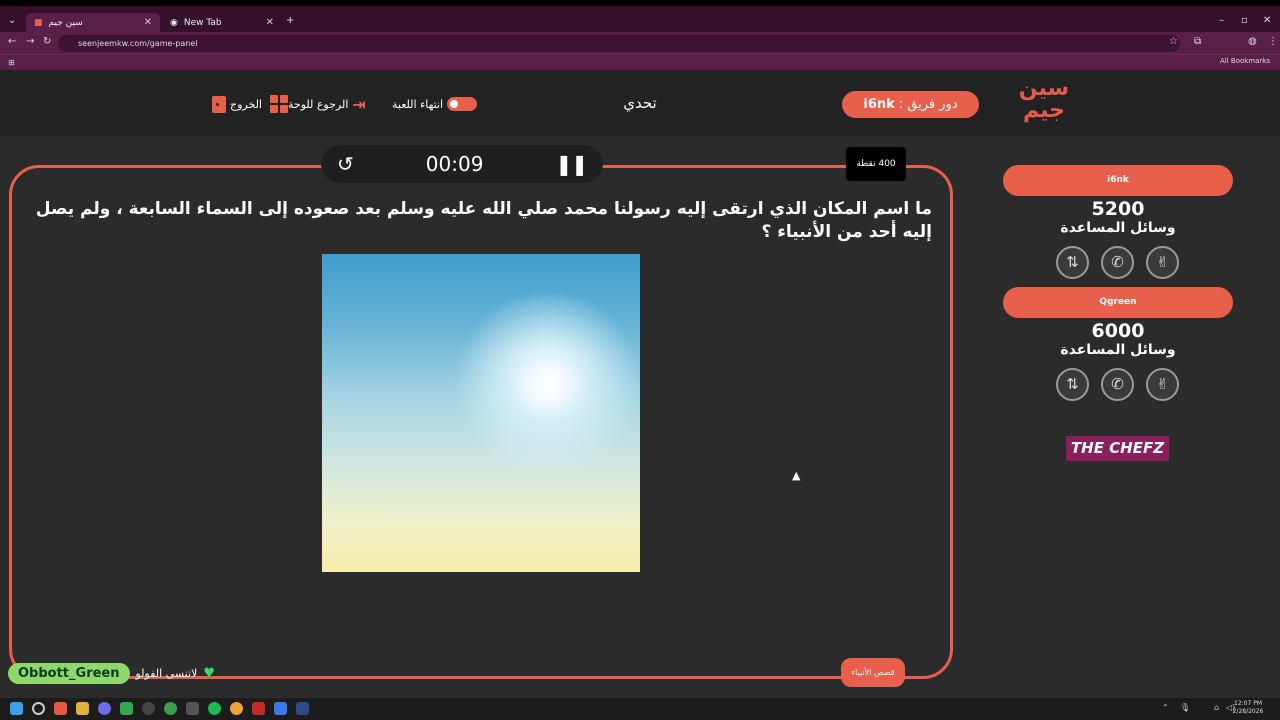 The image size is (1280, 720). I want to click on network-icon: ⌂, so click(1216, 707).